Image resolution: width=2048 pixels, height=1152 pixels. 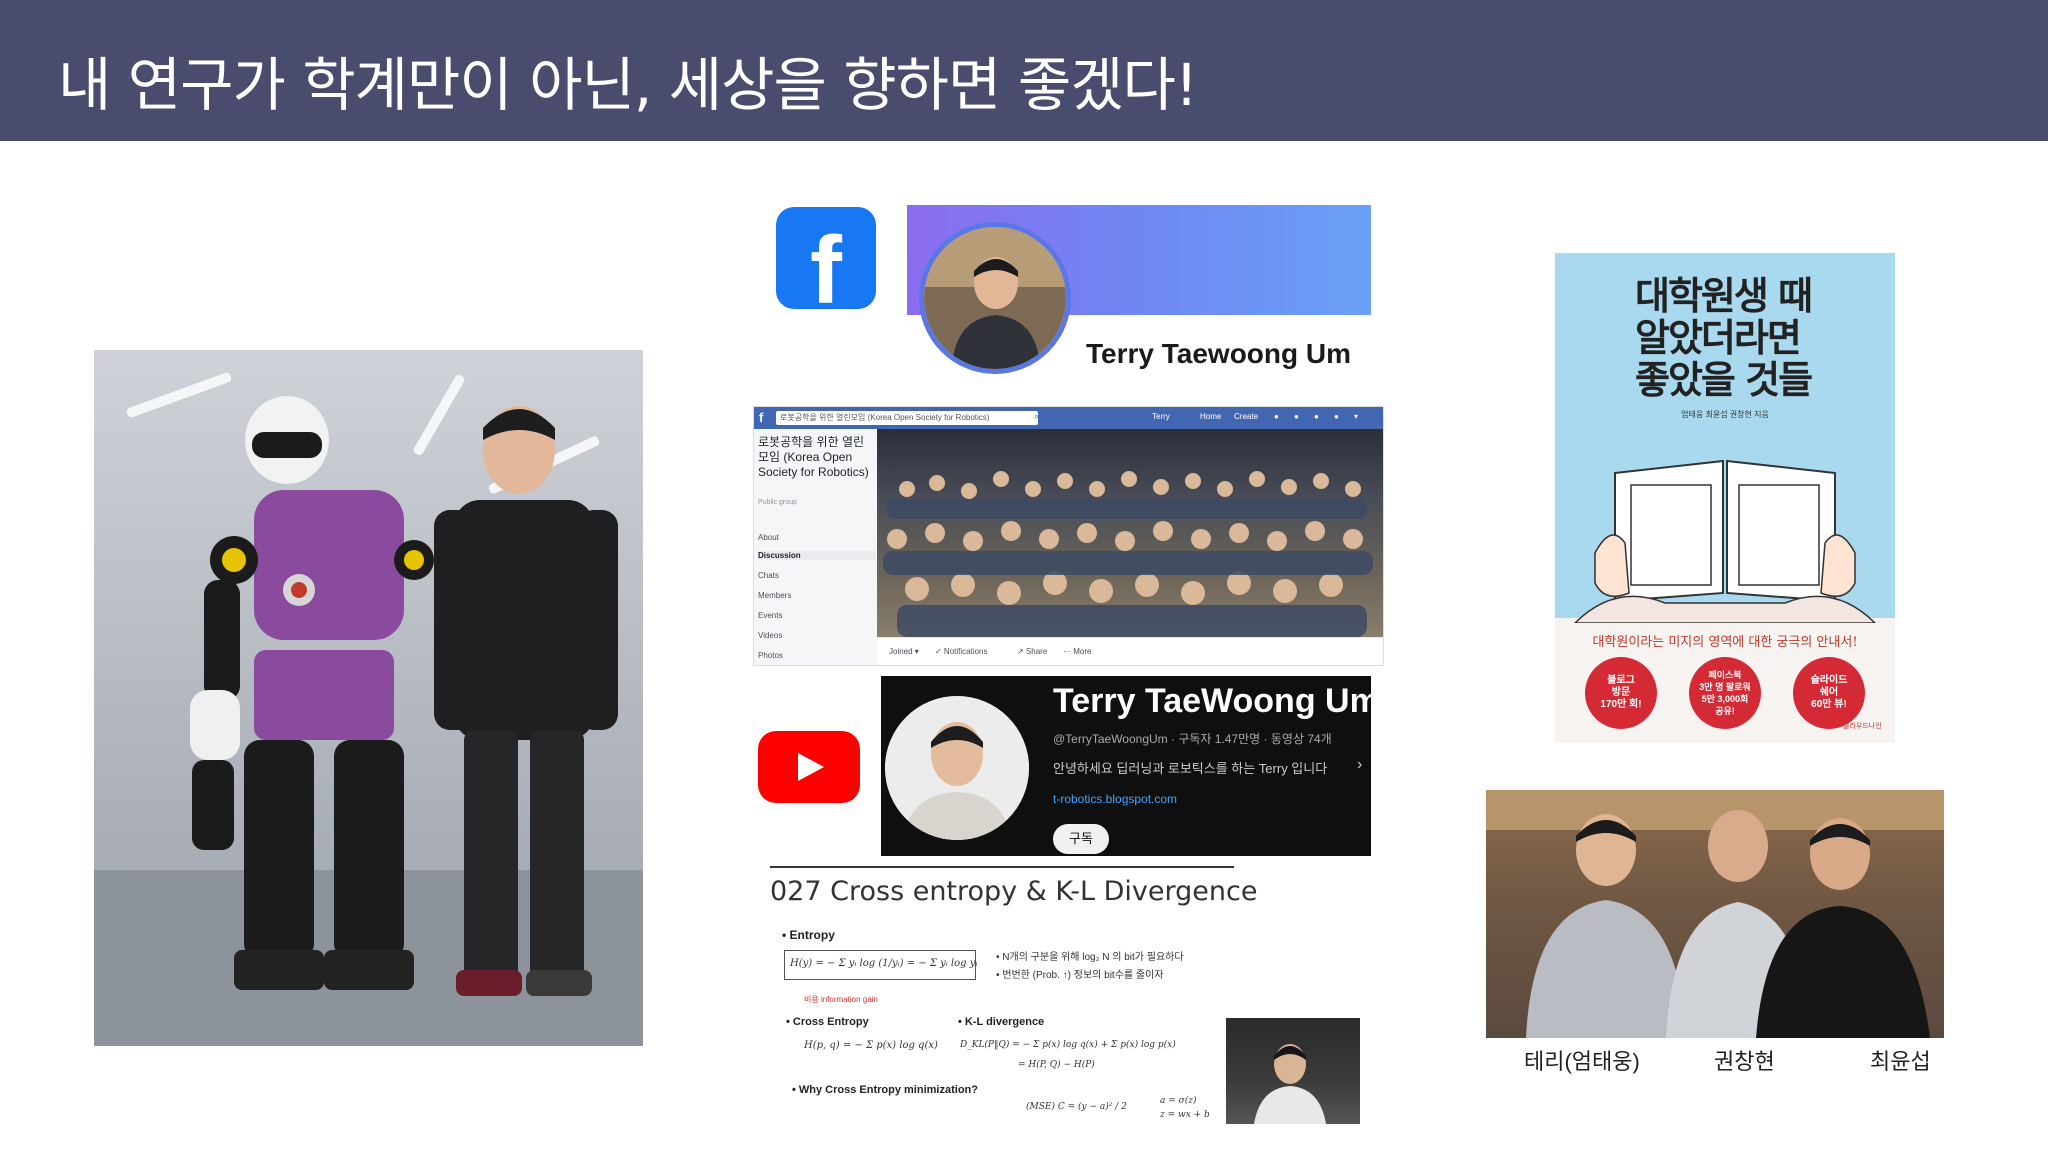 What do you see at coordinates (817, 555) in the screenshot?
I see `facebook-nav-discussion: Discussion` at bounding box center [817, 555].